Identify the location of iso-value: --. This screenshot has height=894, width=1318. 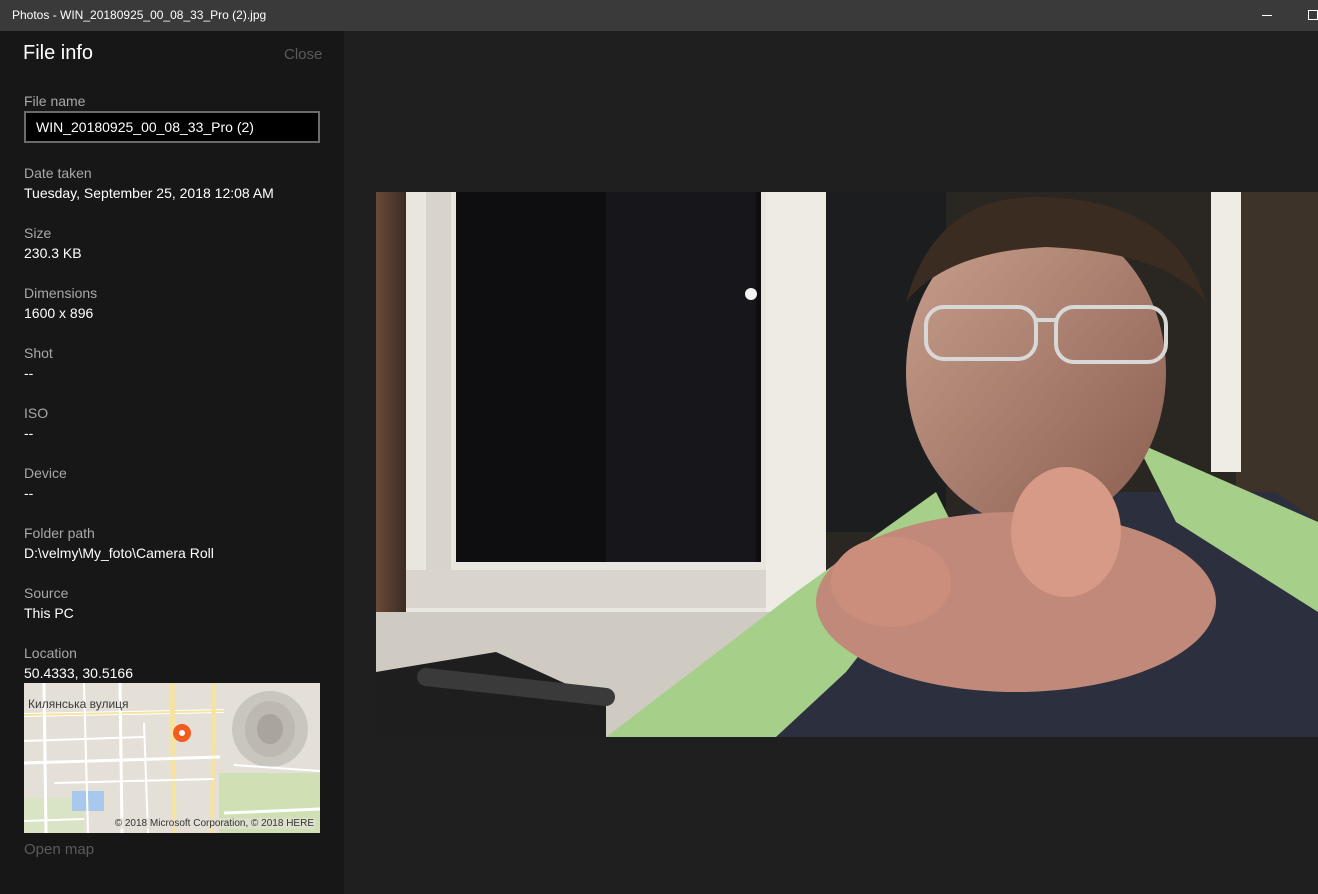
(29, 433).